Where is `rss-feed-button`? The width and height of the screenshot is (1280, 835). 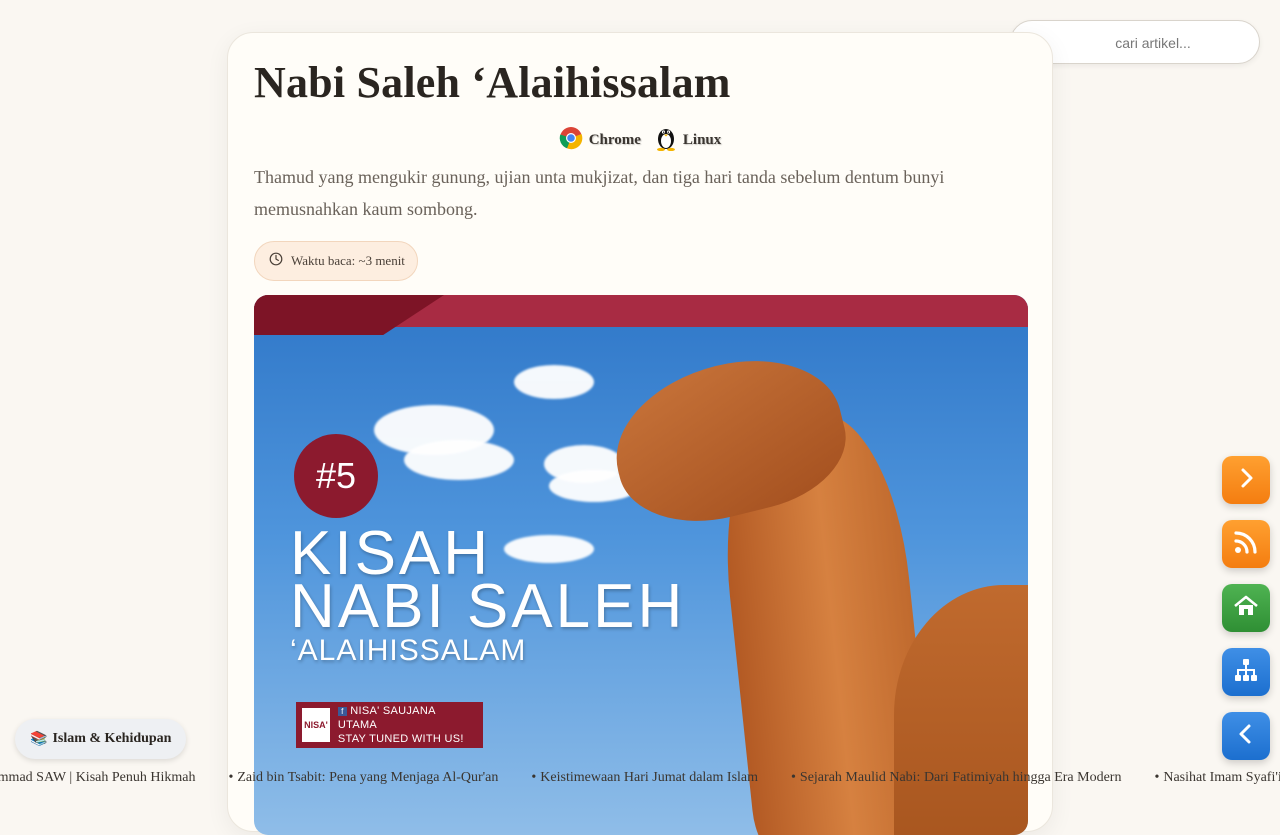 rss-feed-button is located at coordinates (1246, 544).